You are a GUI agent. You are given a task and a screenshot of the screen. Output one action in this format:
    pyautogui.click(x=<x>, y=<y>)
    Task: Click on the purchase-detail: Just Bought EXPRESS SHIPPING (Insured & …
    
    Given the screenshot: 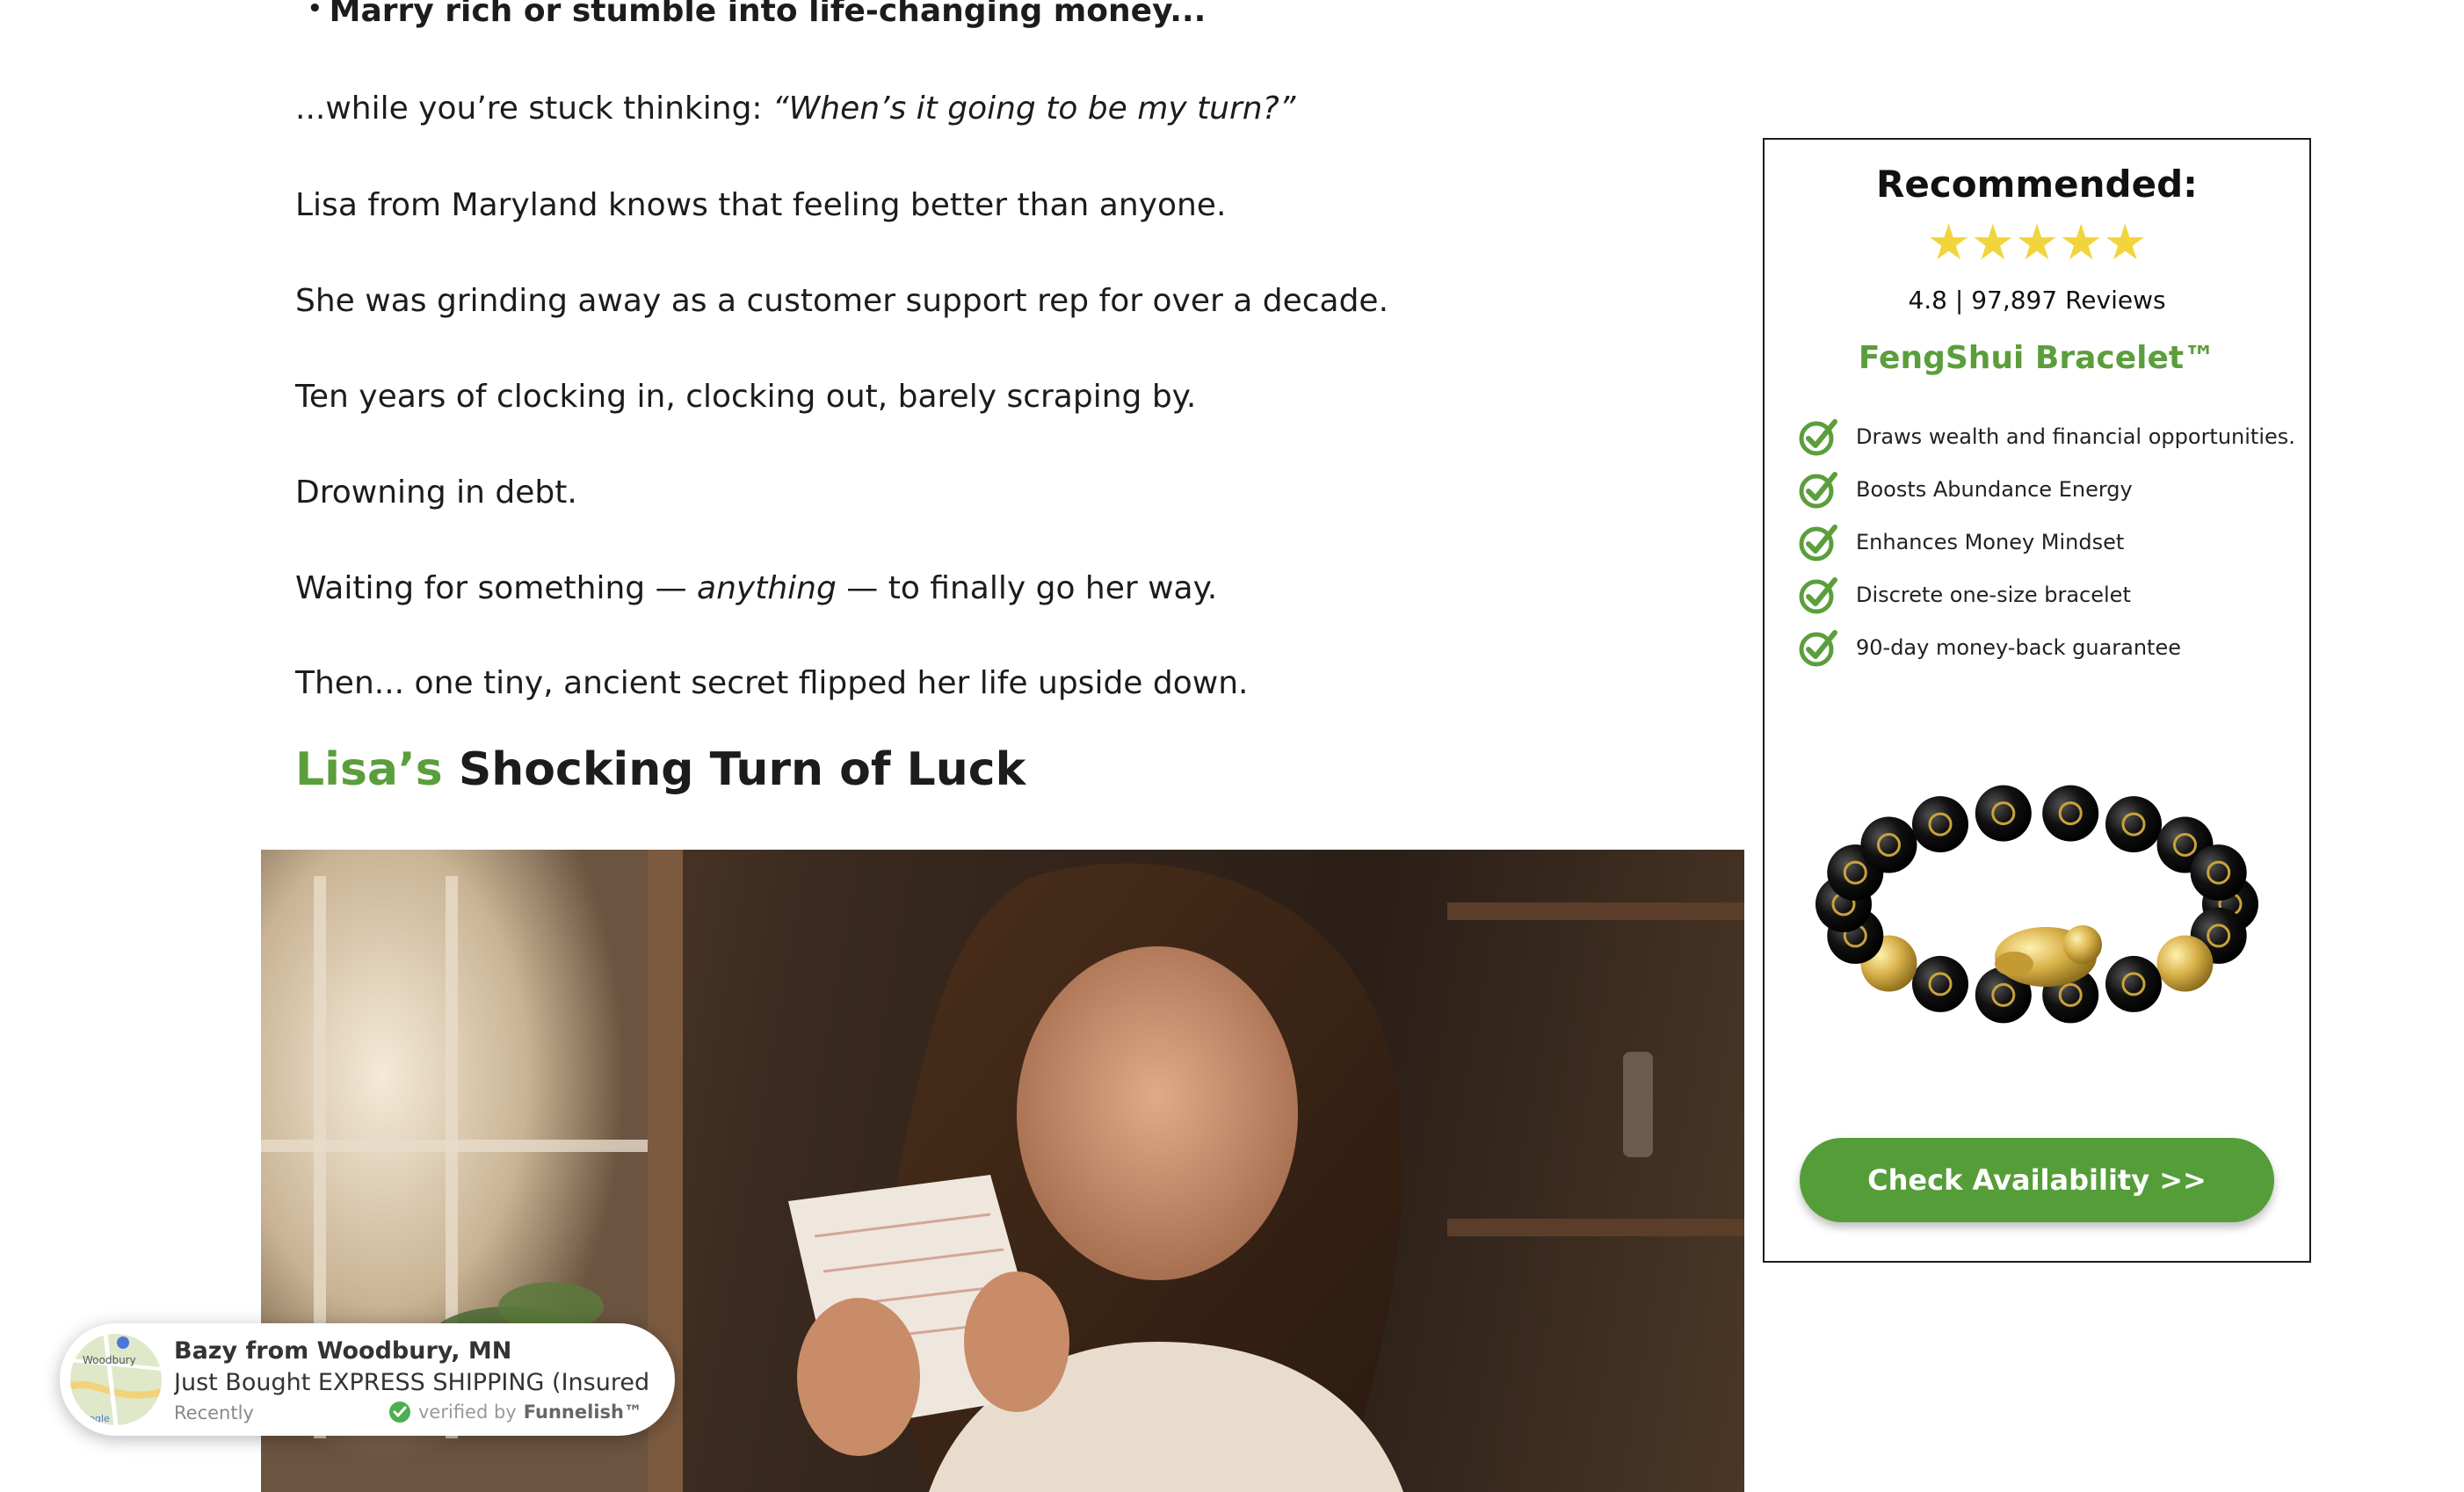 What is the action you would take?
    pyautogui.click(x=415, y=1382)
    